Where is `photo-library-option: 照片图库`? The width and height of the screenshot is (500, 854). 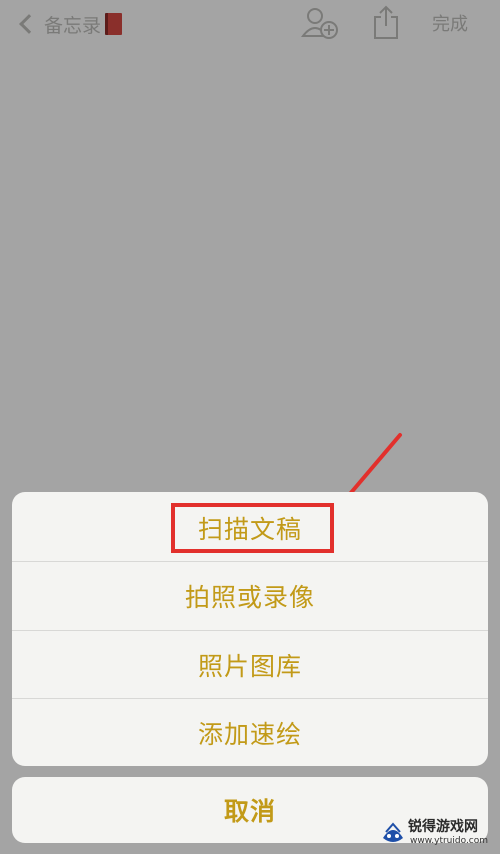
photo-library-option: 照片图库 is located at coordinates (250, 665).